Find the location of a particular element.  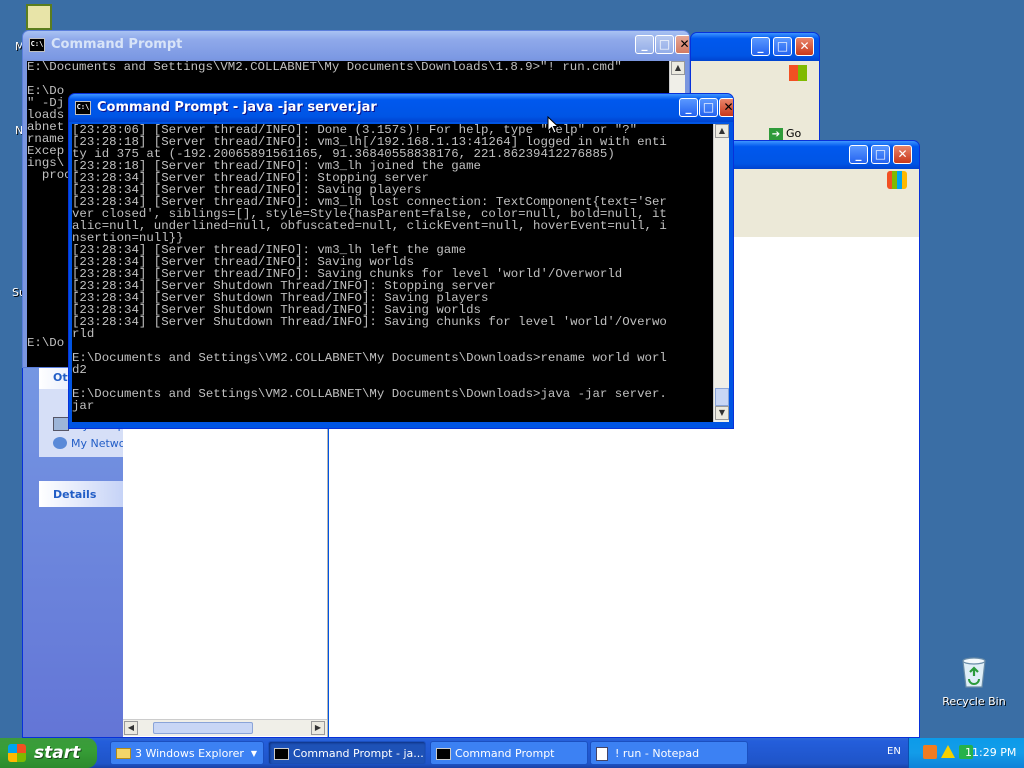

clock: 11:29 PM is located at coordinates (990, 752).